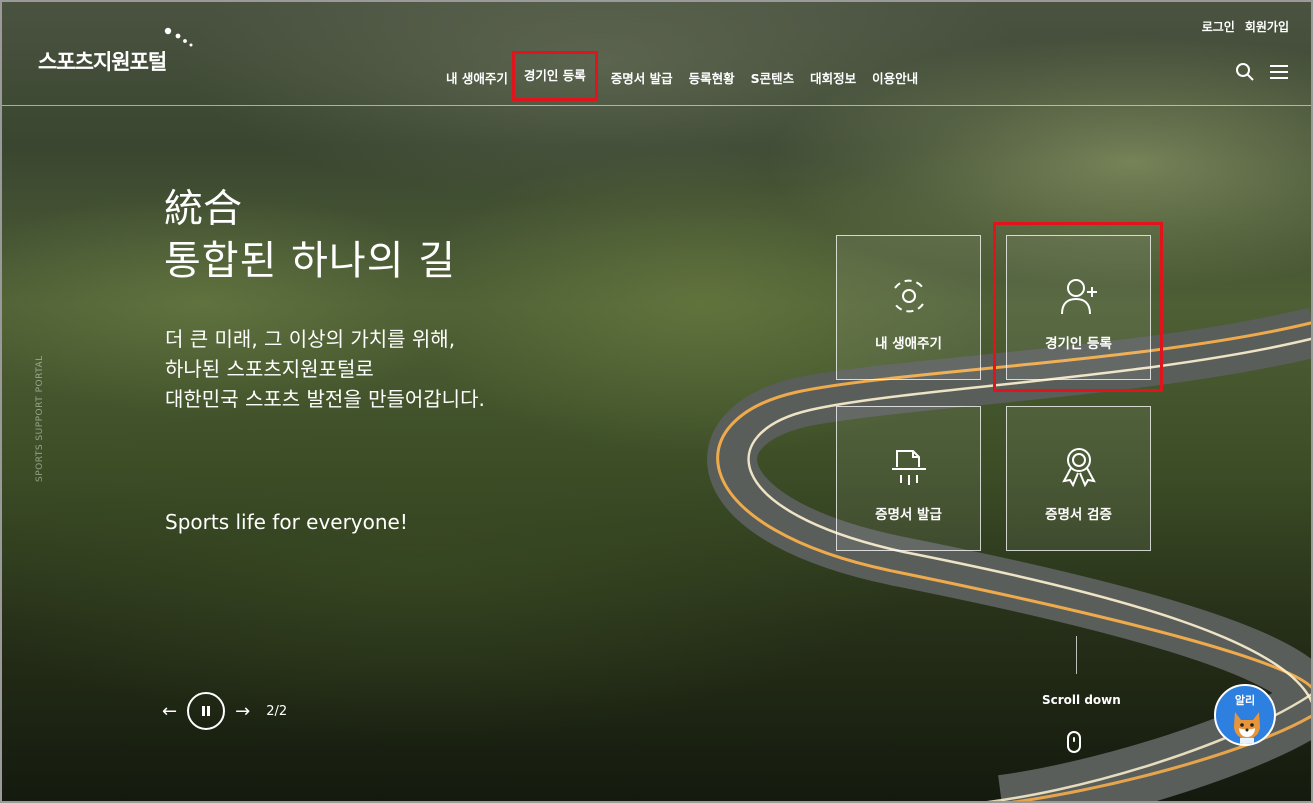  I want to click on logo-text: 스포츠지원포털, so click(102, 62).